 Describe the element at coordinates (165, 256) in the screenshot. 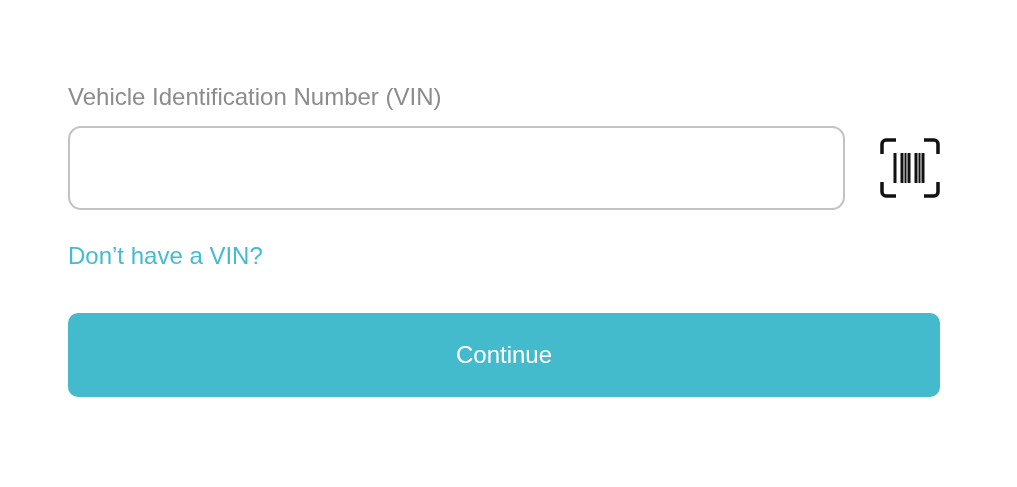

I see `no-vin-link: Don’t have a VIN?` at that location.